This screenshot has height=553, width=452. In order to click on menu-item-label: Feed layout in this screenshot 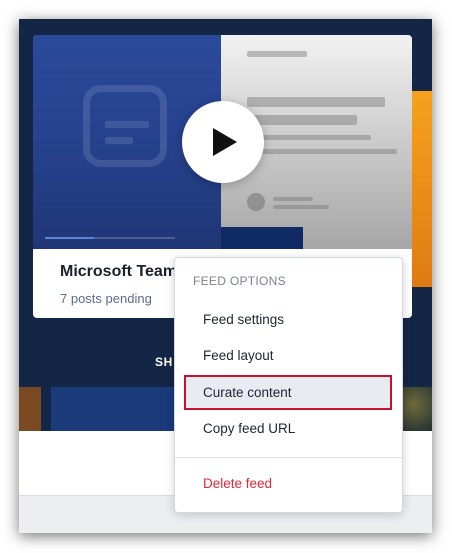, I will do `click(238, 355)`.